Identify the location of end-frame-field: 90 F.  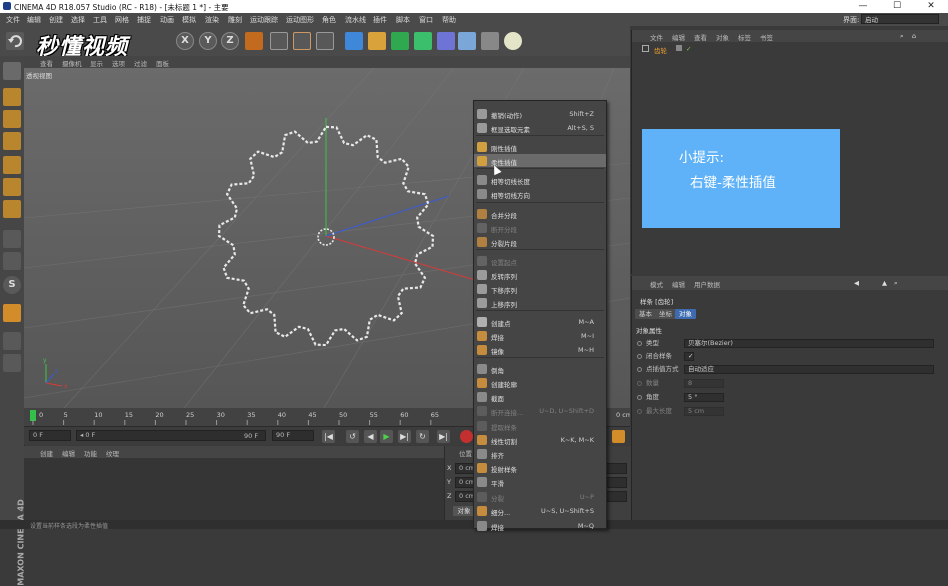
(293, 435).